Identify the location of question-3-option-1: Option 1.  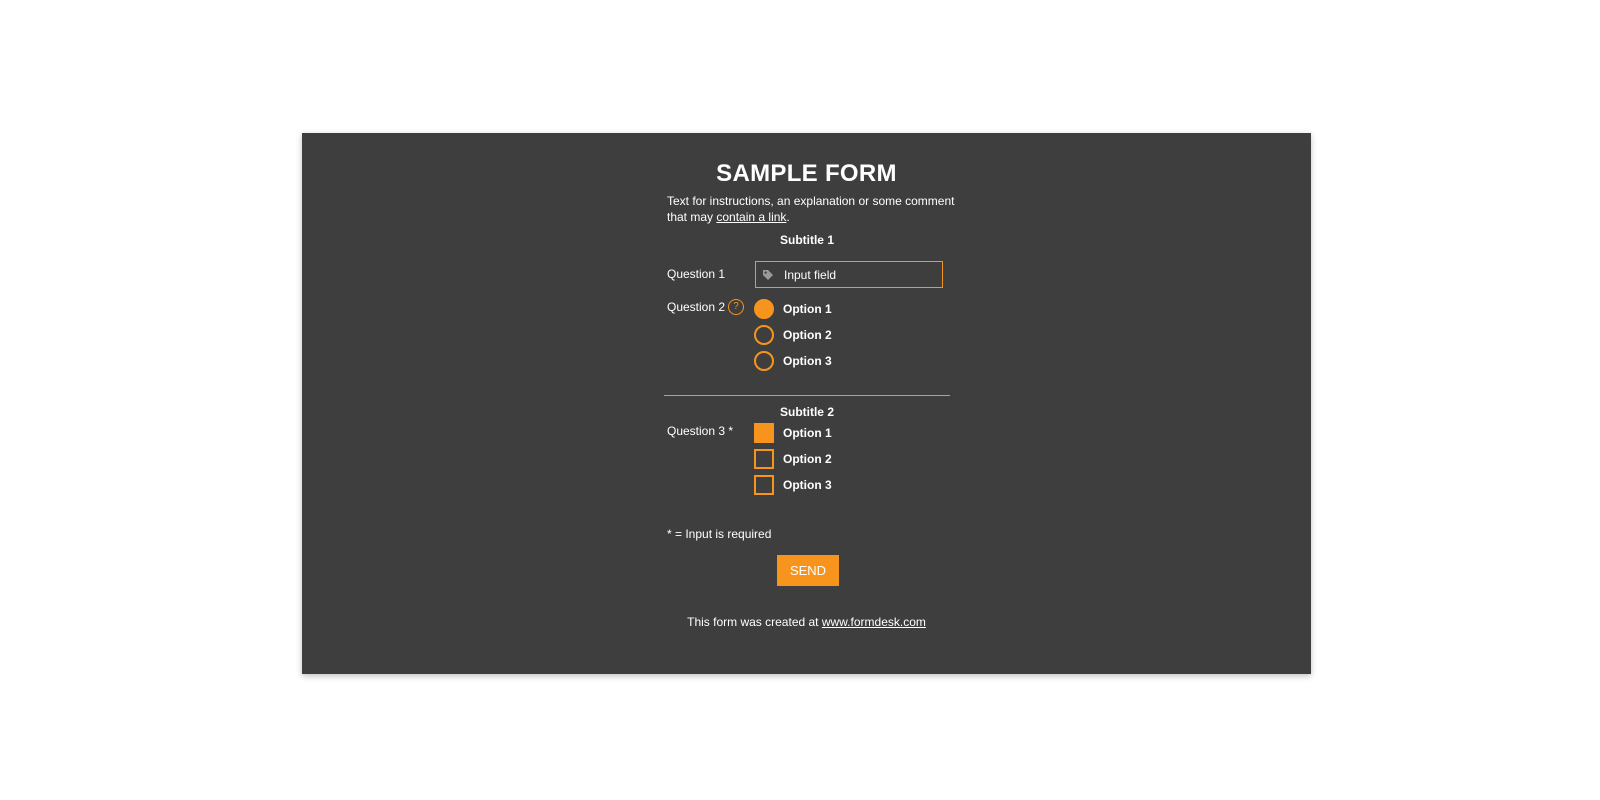
(793, 433).